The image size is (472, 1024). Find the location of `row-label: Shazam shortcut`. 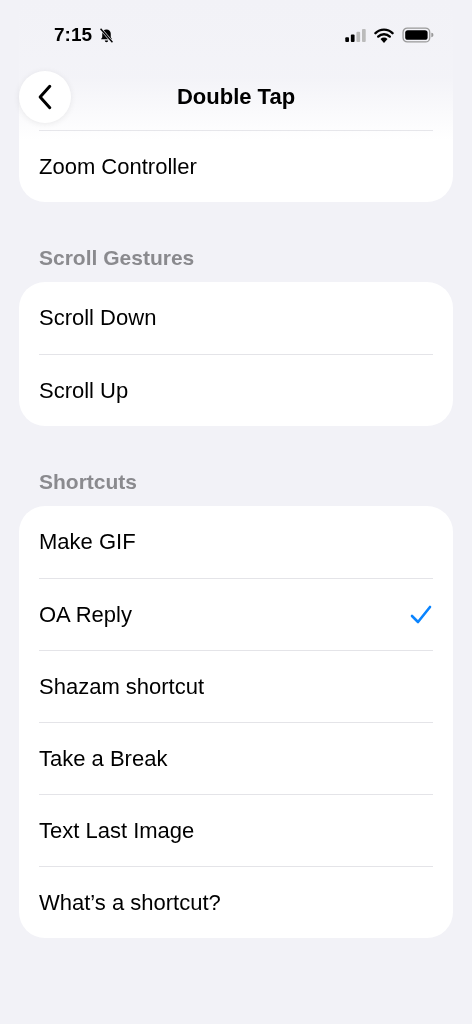

row-label: Shazam shortcut is located at coordinates (122, 686).